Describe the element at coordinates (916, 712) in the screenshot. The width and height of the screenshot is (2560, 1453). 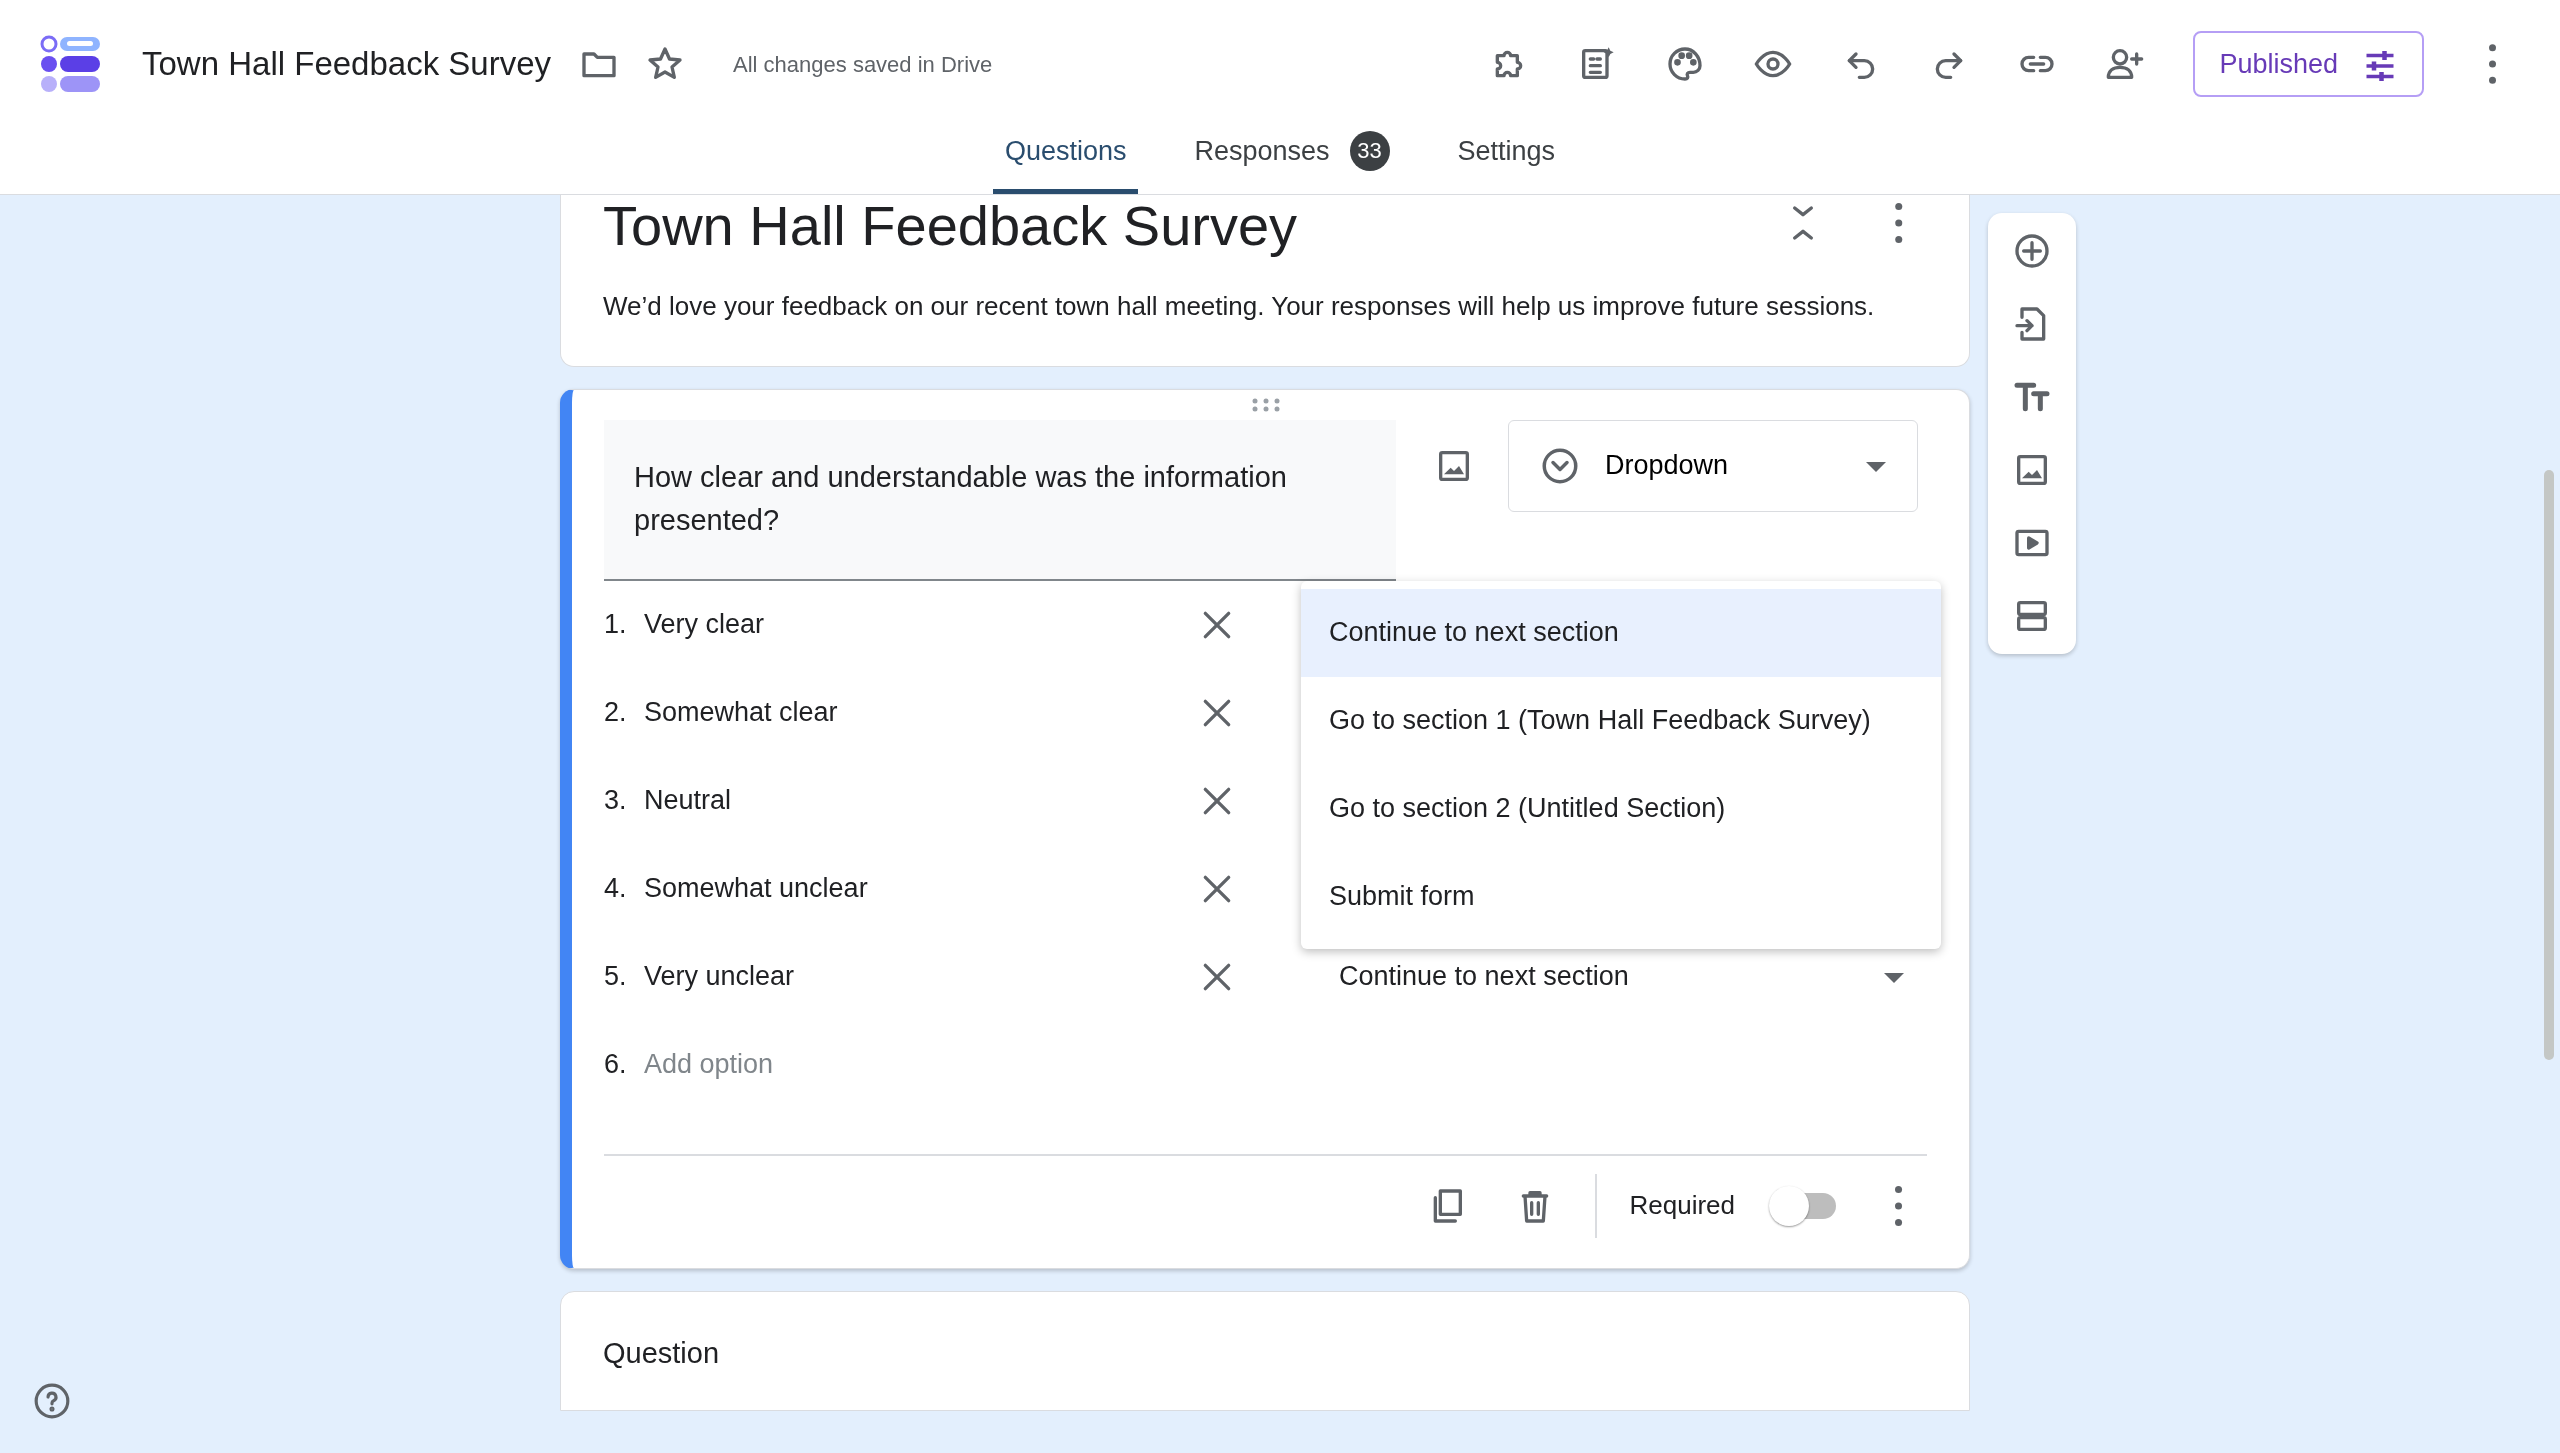
I see `option-label: Somewhat clear` at that location.